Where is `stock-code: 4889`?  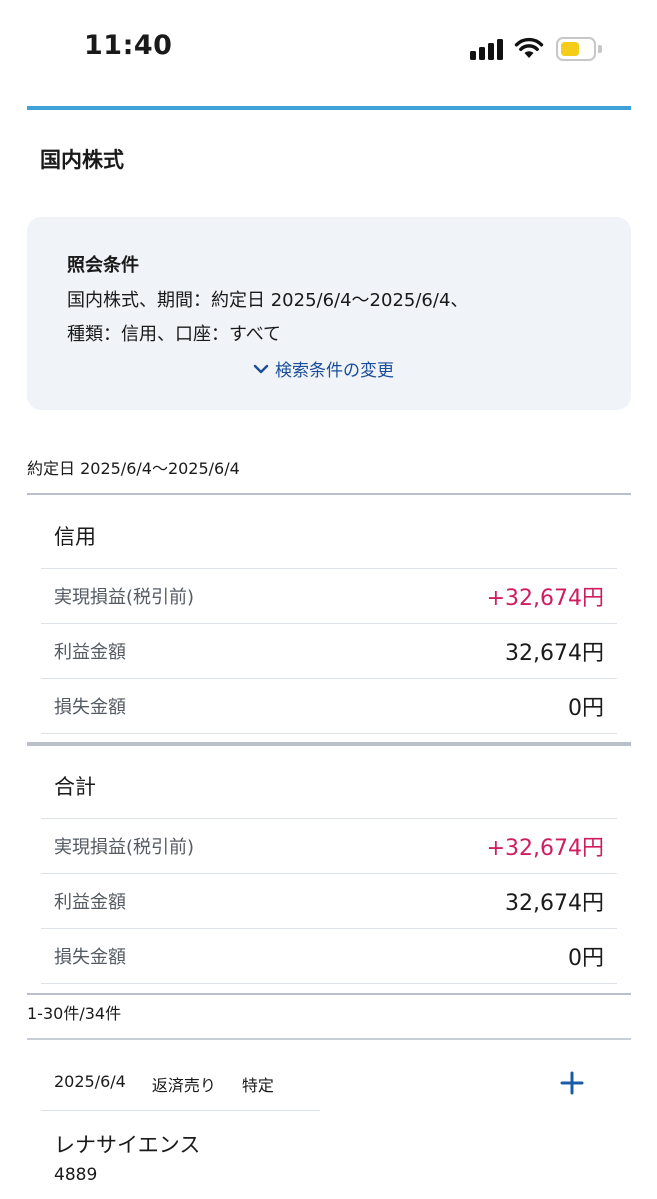
stock-code: 4889 is located at coordinates (76, 1175).